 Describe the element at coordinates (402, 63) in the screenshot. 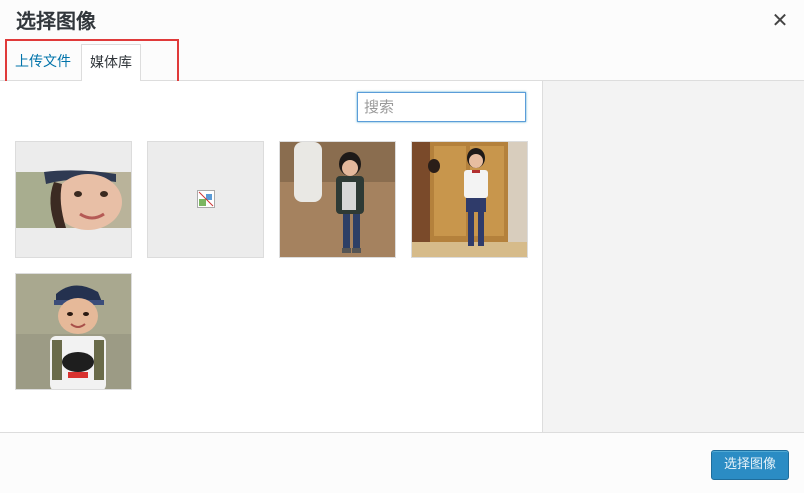

I see `modal-tabs: 上传文件 媒体库` at that location.